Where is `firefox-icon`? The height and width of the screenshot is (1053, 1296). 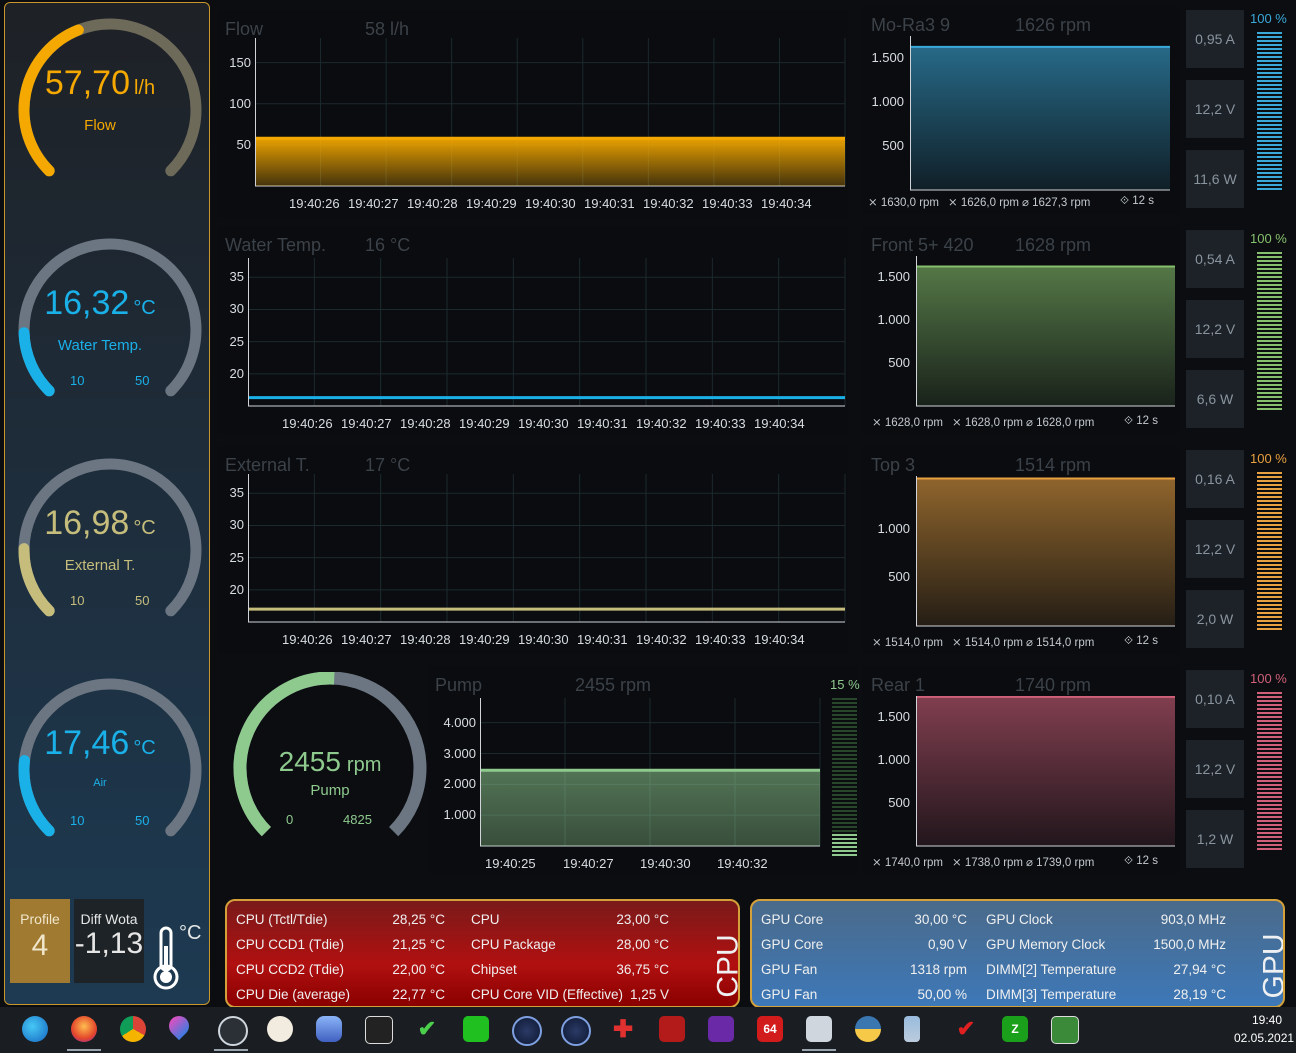 firefox-icon is located at coordinates (84, 1029).